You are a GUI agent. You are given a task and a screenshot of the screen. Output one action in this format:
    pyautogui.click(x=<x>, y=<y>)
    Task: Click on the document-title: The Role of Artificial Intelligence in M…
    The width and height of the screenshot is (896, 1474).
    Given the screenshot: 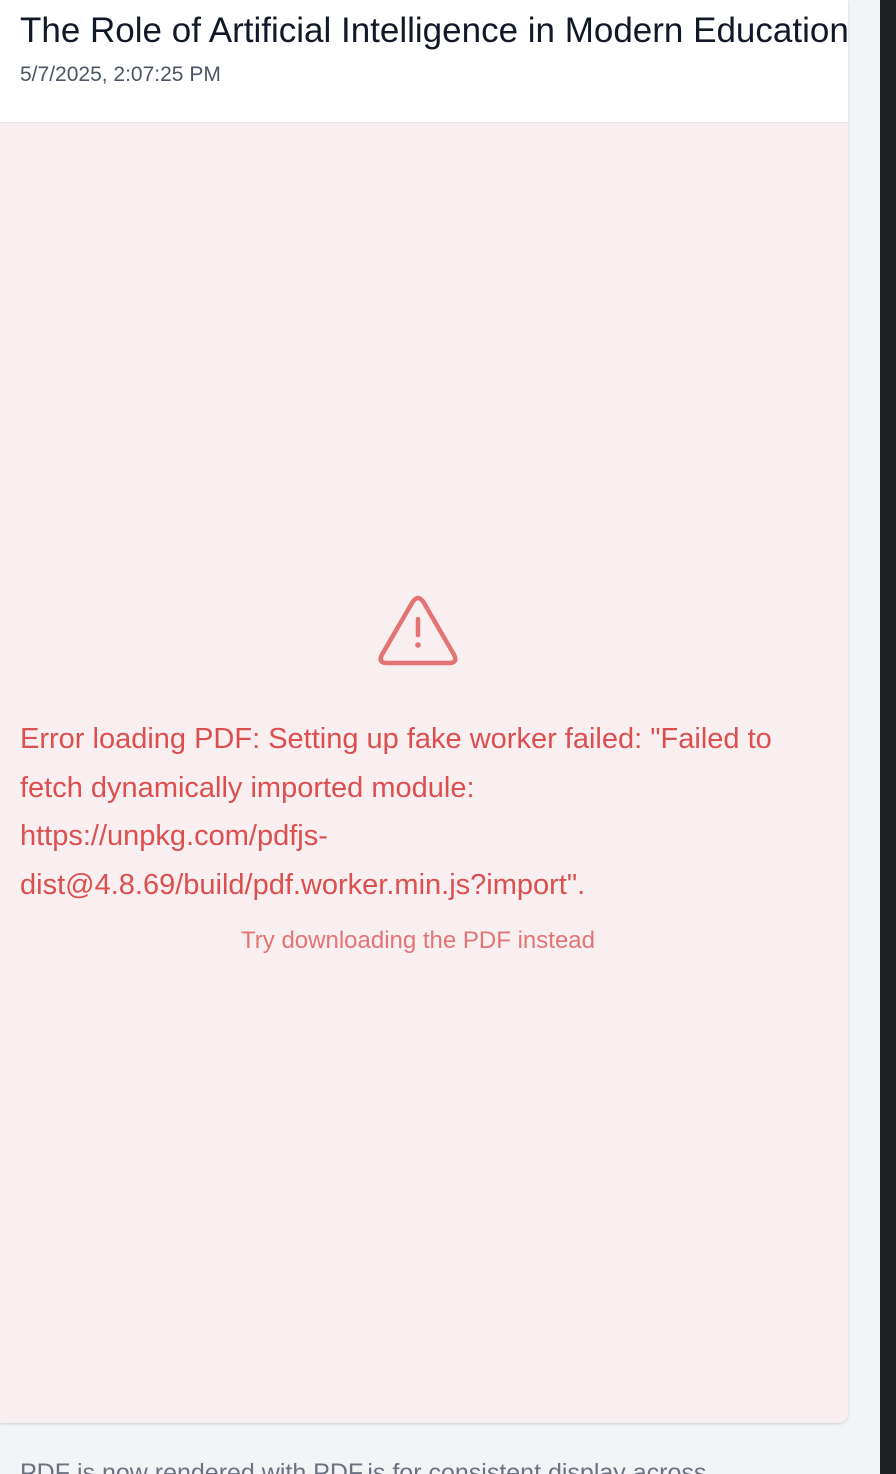 What is the action you would take?
    pyautogui.click(x=434, y=30)
    